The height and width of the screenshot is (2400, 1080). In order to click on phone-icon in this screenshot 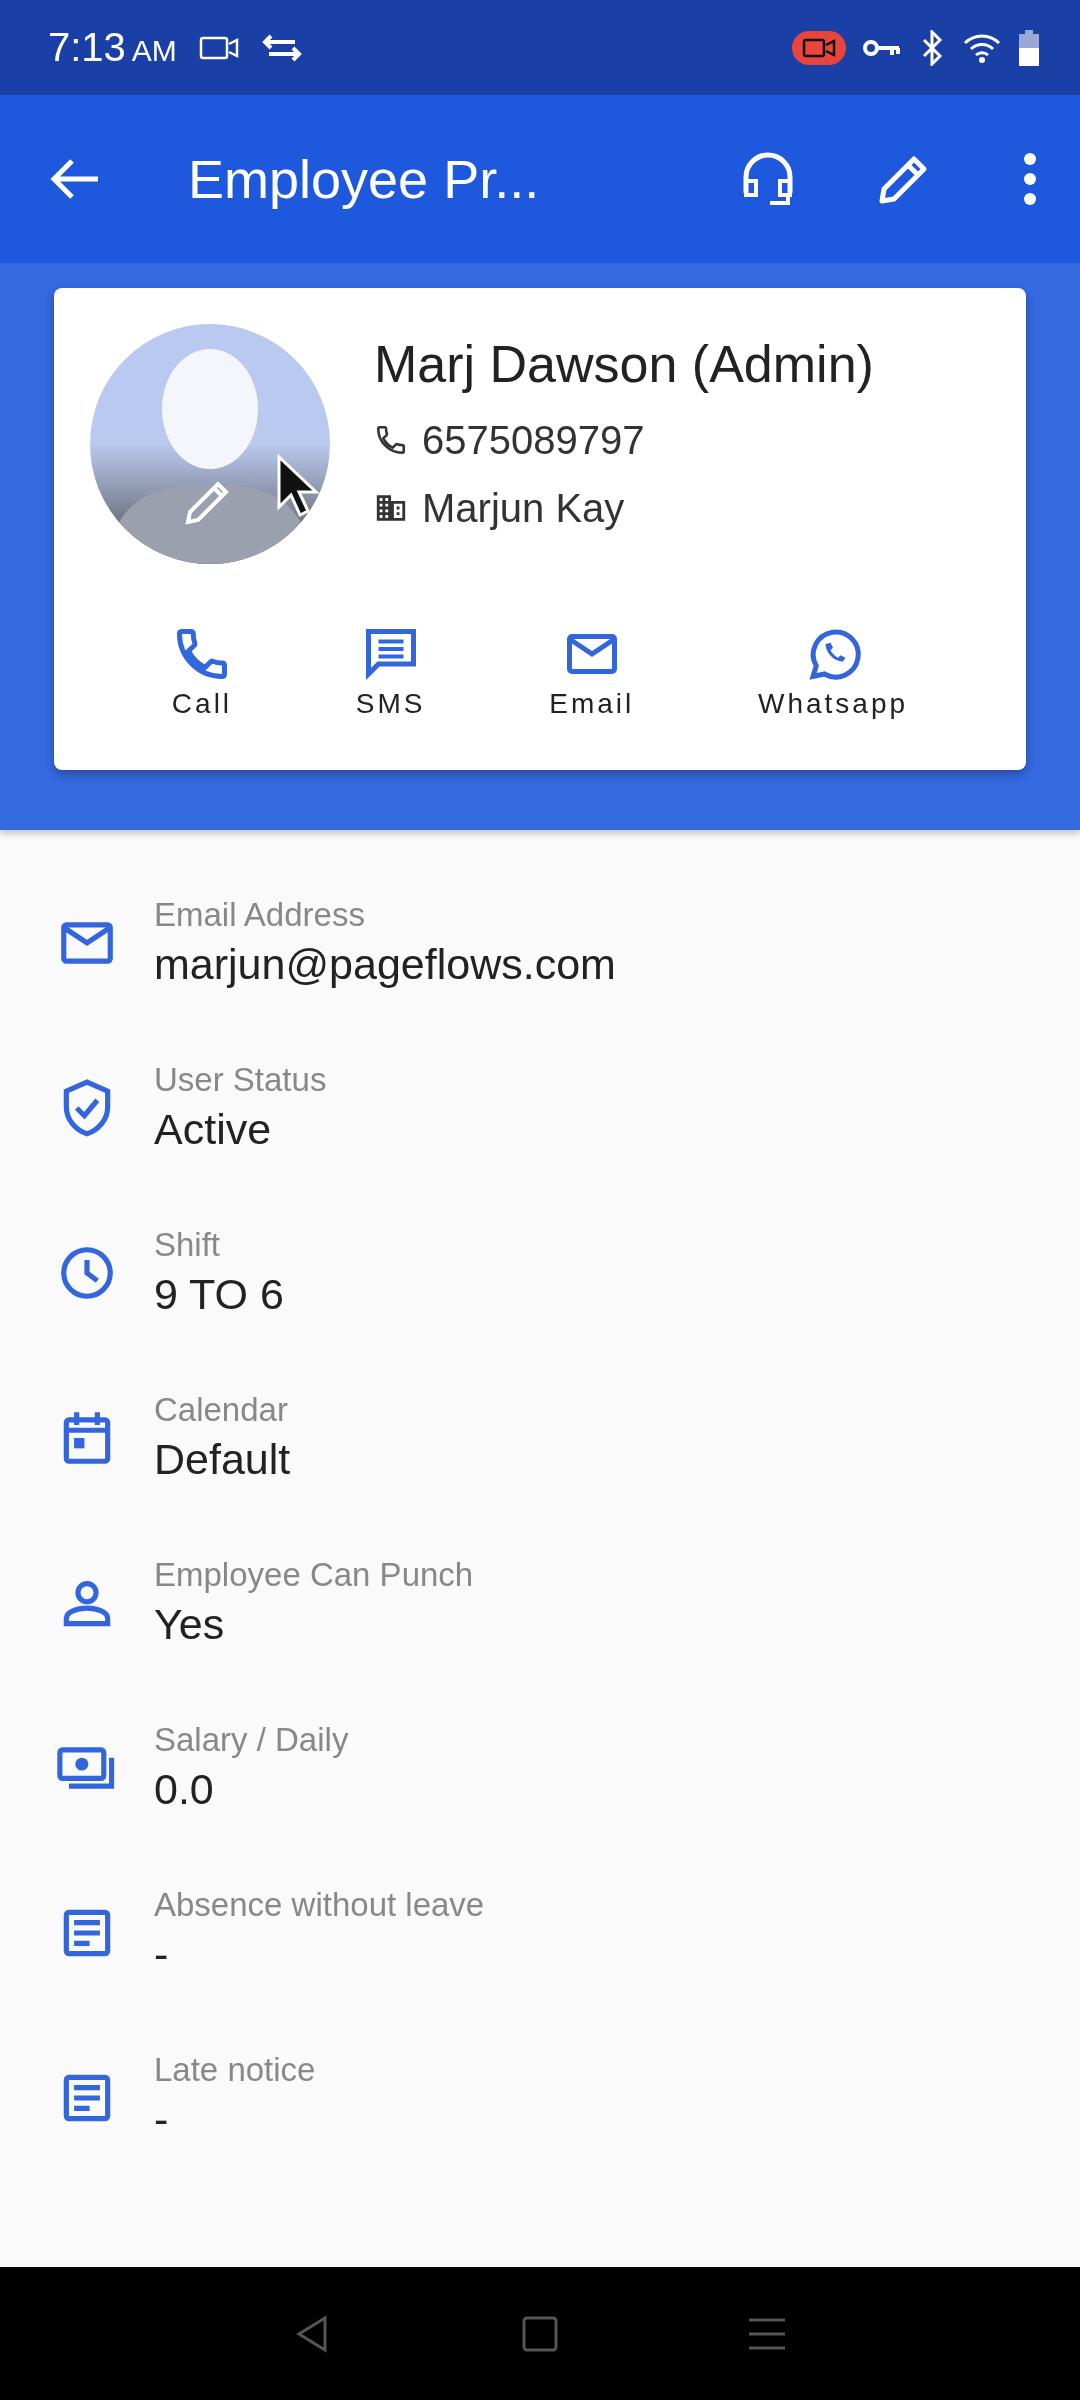, I will do `click(391, 440)`.